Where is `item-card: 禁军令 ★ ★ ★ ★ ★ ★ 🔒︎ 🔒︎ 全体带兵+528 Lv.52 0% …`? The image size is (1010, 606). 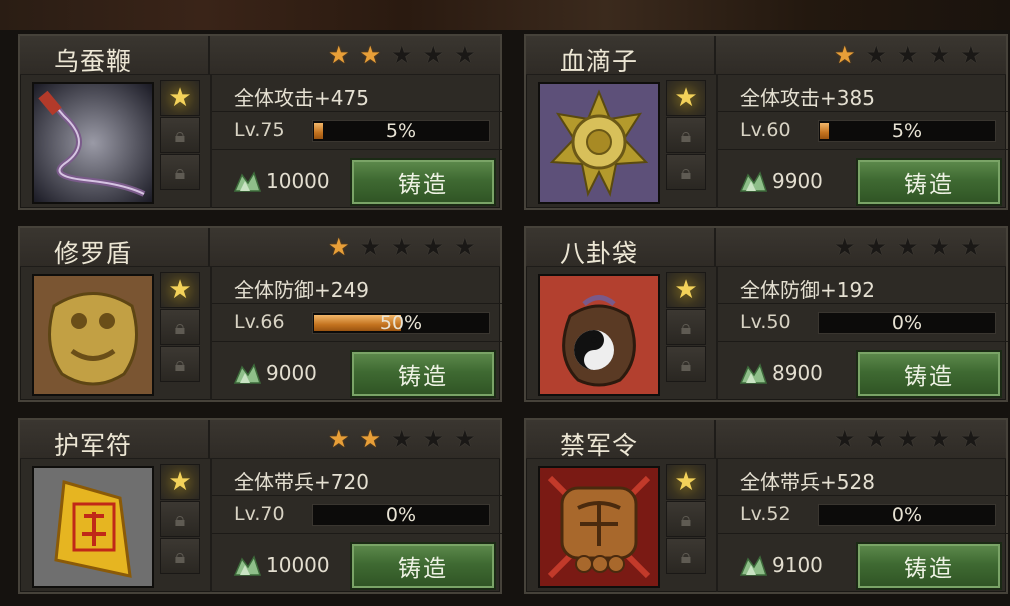 item-card: 禁军令 ★ ★ ★ ★ ★ ★ 🔒︎ 🔒︎ 全体带兵+528 Lv.52 0% … is located at coordinates (766, 506).